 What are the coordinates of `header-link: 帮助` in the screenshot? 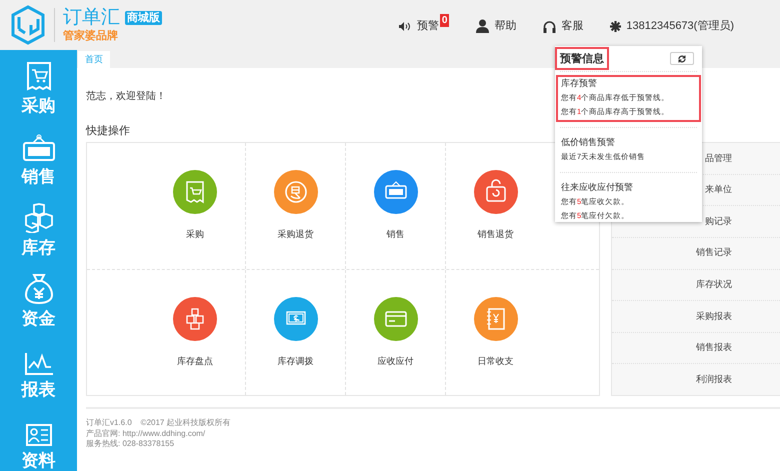 It's located at (496, 26).